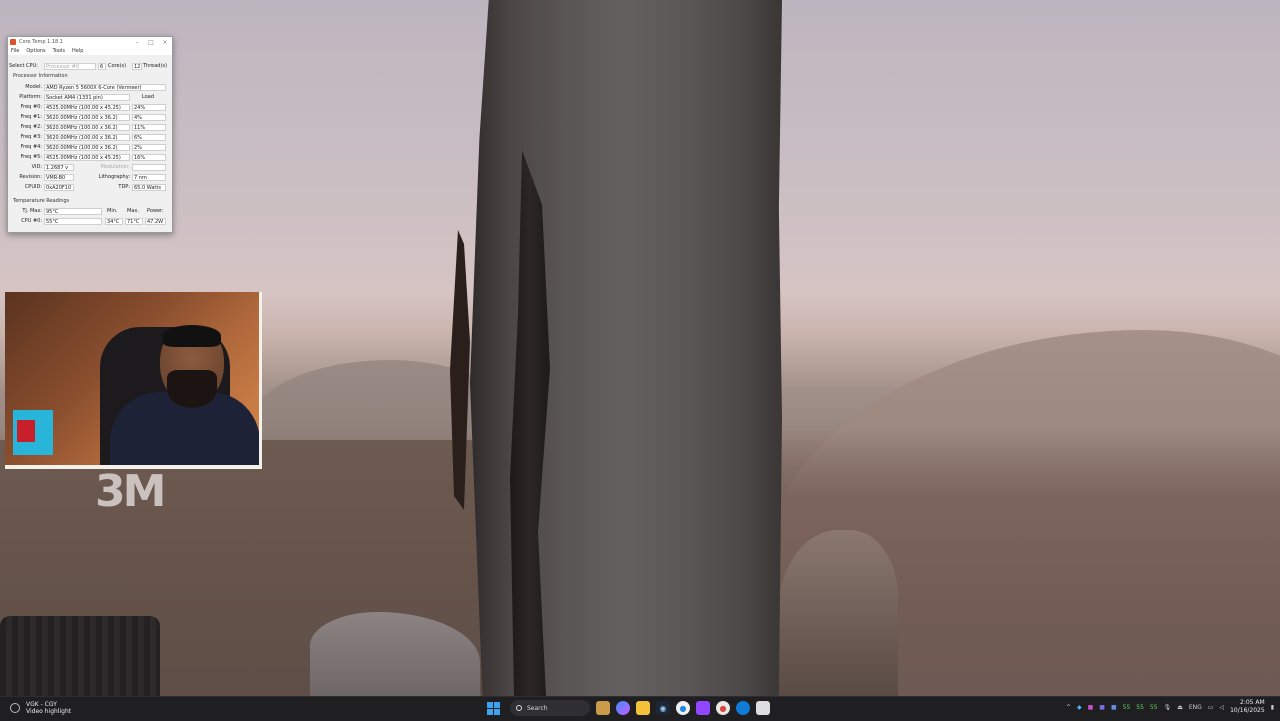  Describe the element at coordinates (149, 187) in the screenshot. I see `tdp-value: 65.0 Watts` at that location.